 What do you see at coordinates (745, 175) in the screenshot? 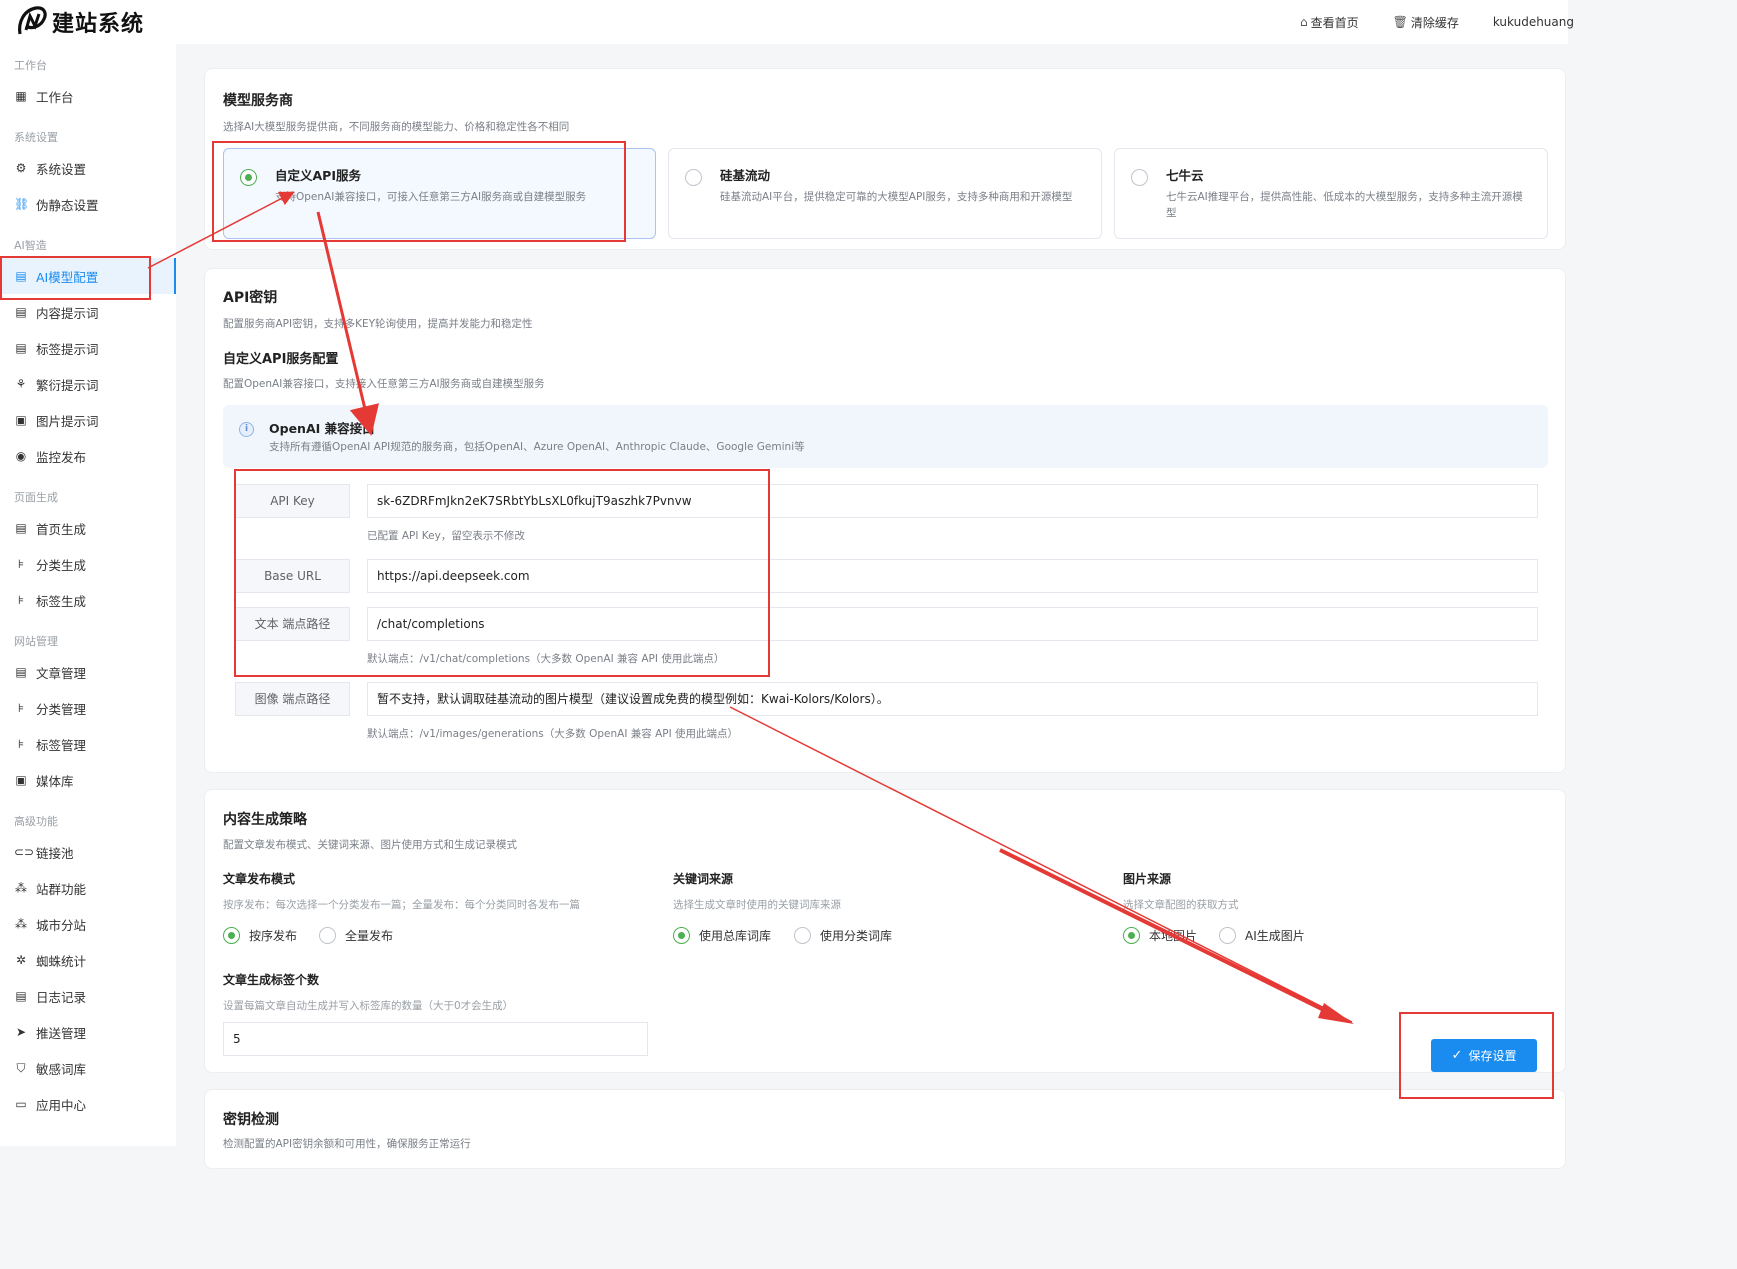
I see `provider-name: 硅基流动` at bounding box center [745, 175].